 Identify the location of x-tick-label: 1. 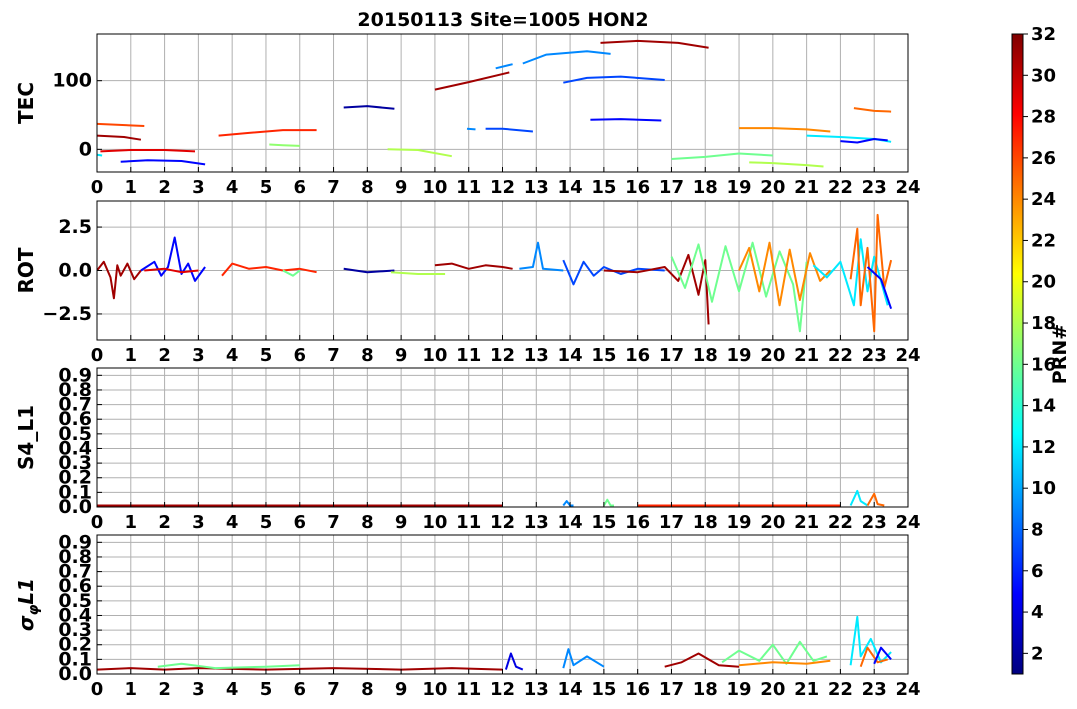
(131, 689).